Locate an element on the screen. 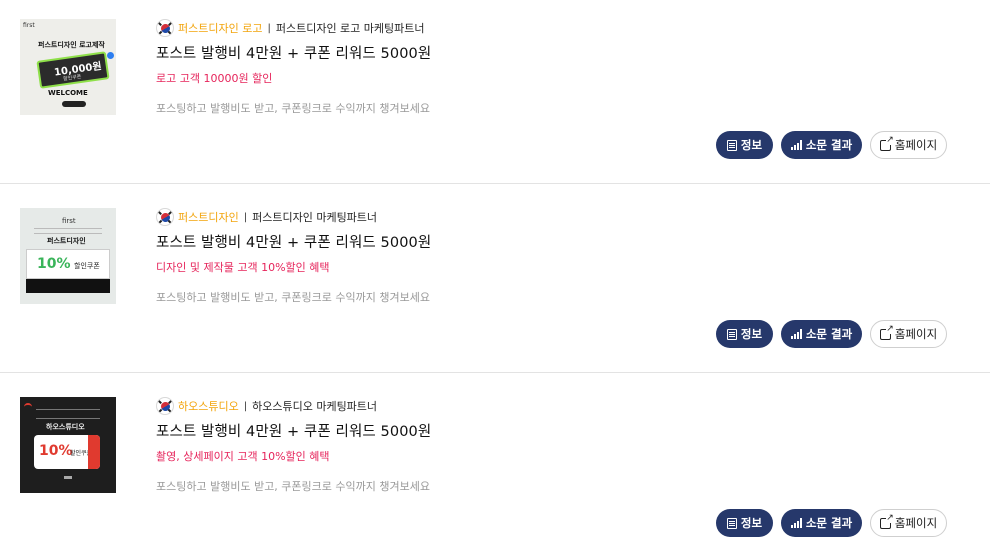 Image resolution: width=990 pixels, height=558 pixels. brand-name: 퍼스트디자인 is located at coordinates (208, 217).